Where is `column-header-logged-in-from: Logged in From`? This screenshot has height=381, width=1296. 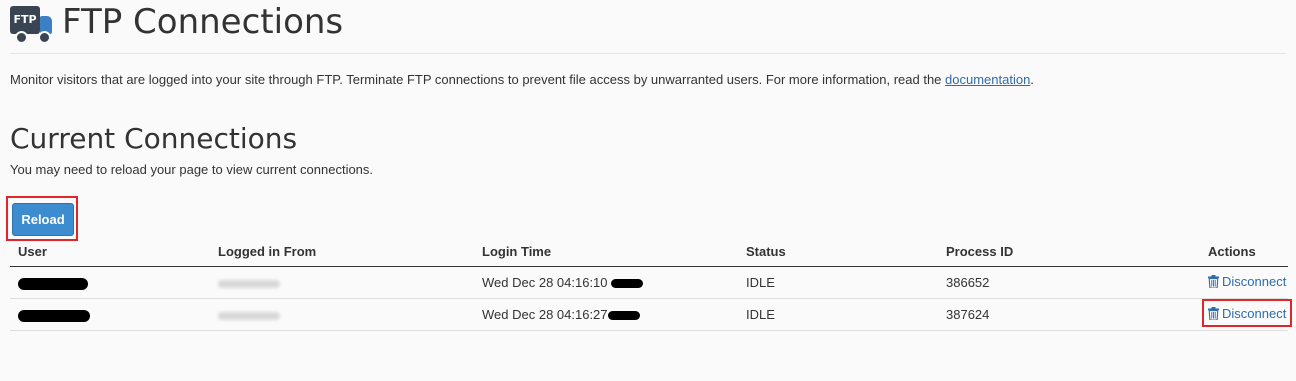 column-header-logged-in-from: Logged in From is located at coordinates (342, 251).